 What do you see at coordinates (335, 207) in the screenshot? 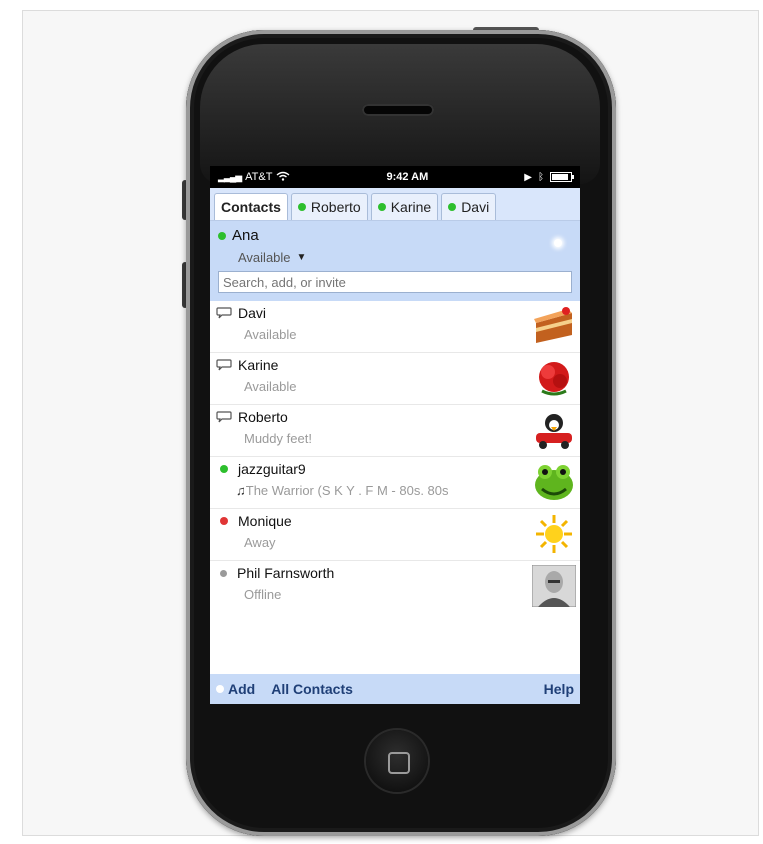
I see `tab-label: Roberto` at bounding box center [335, 207].